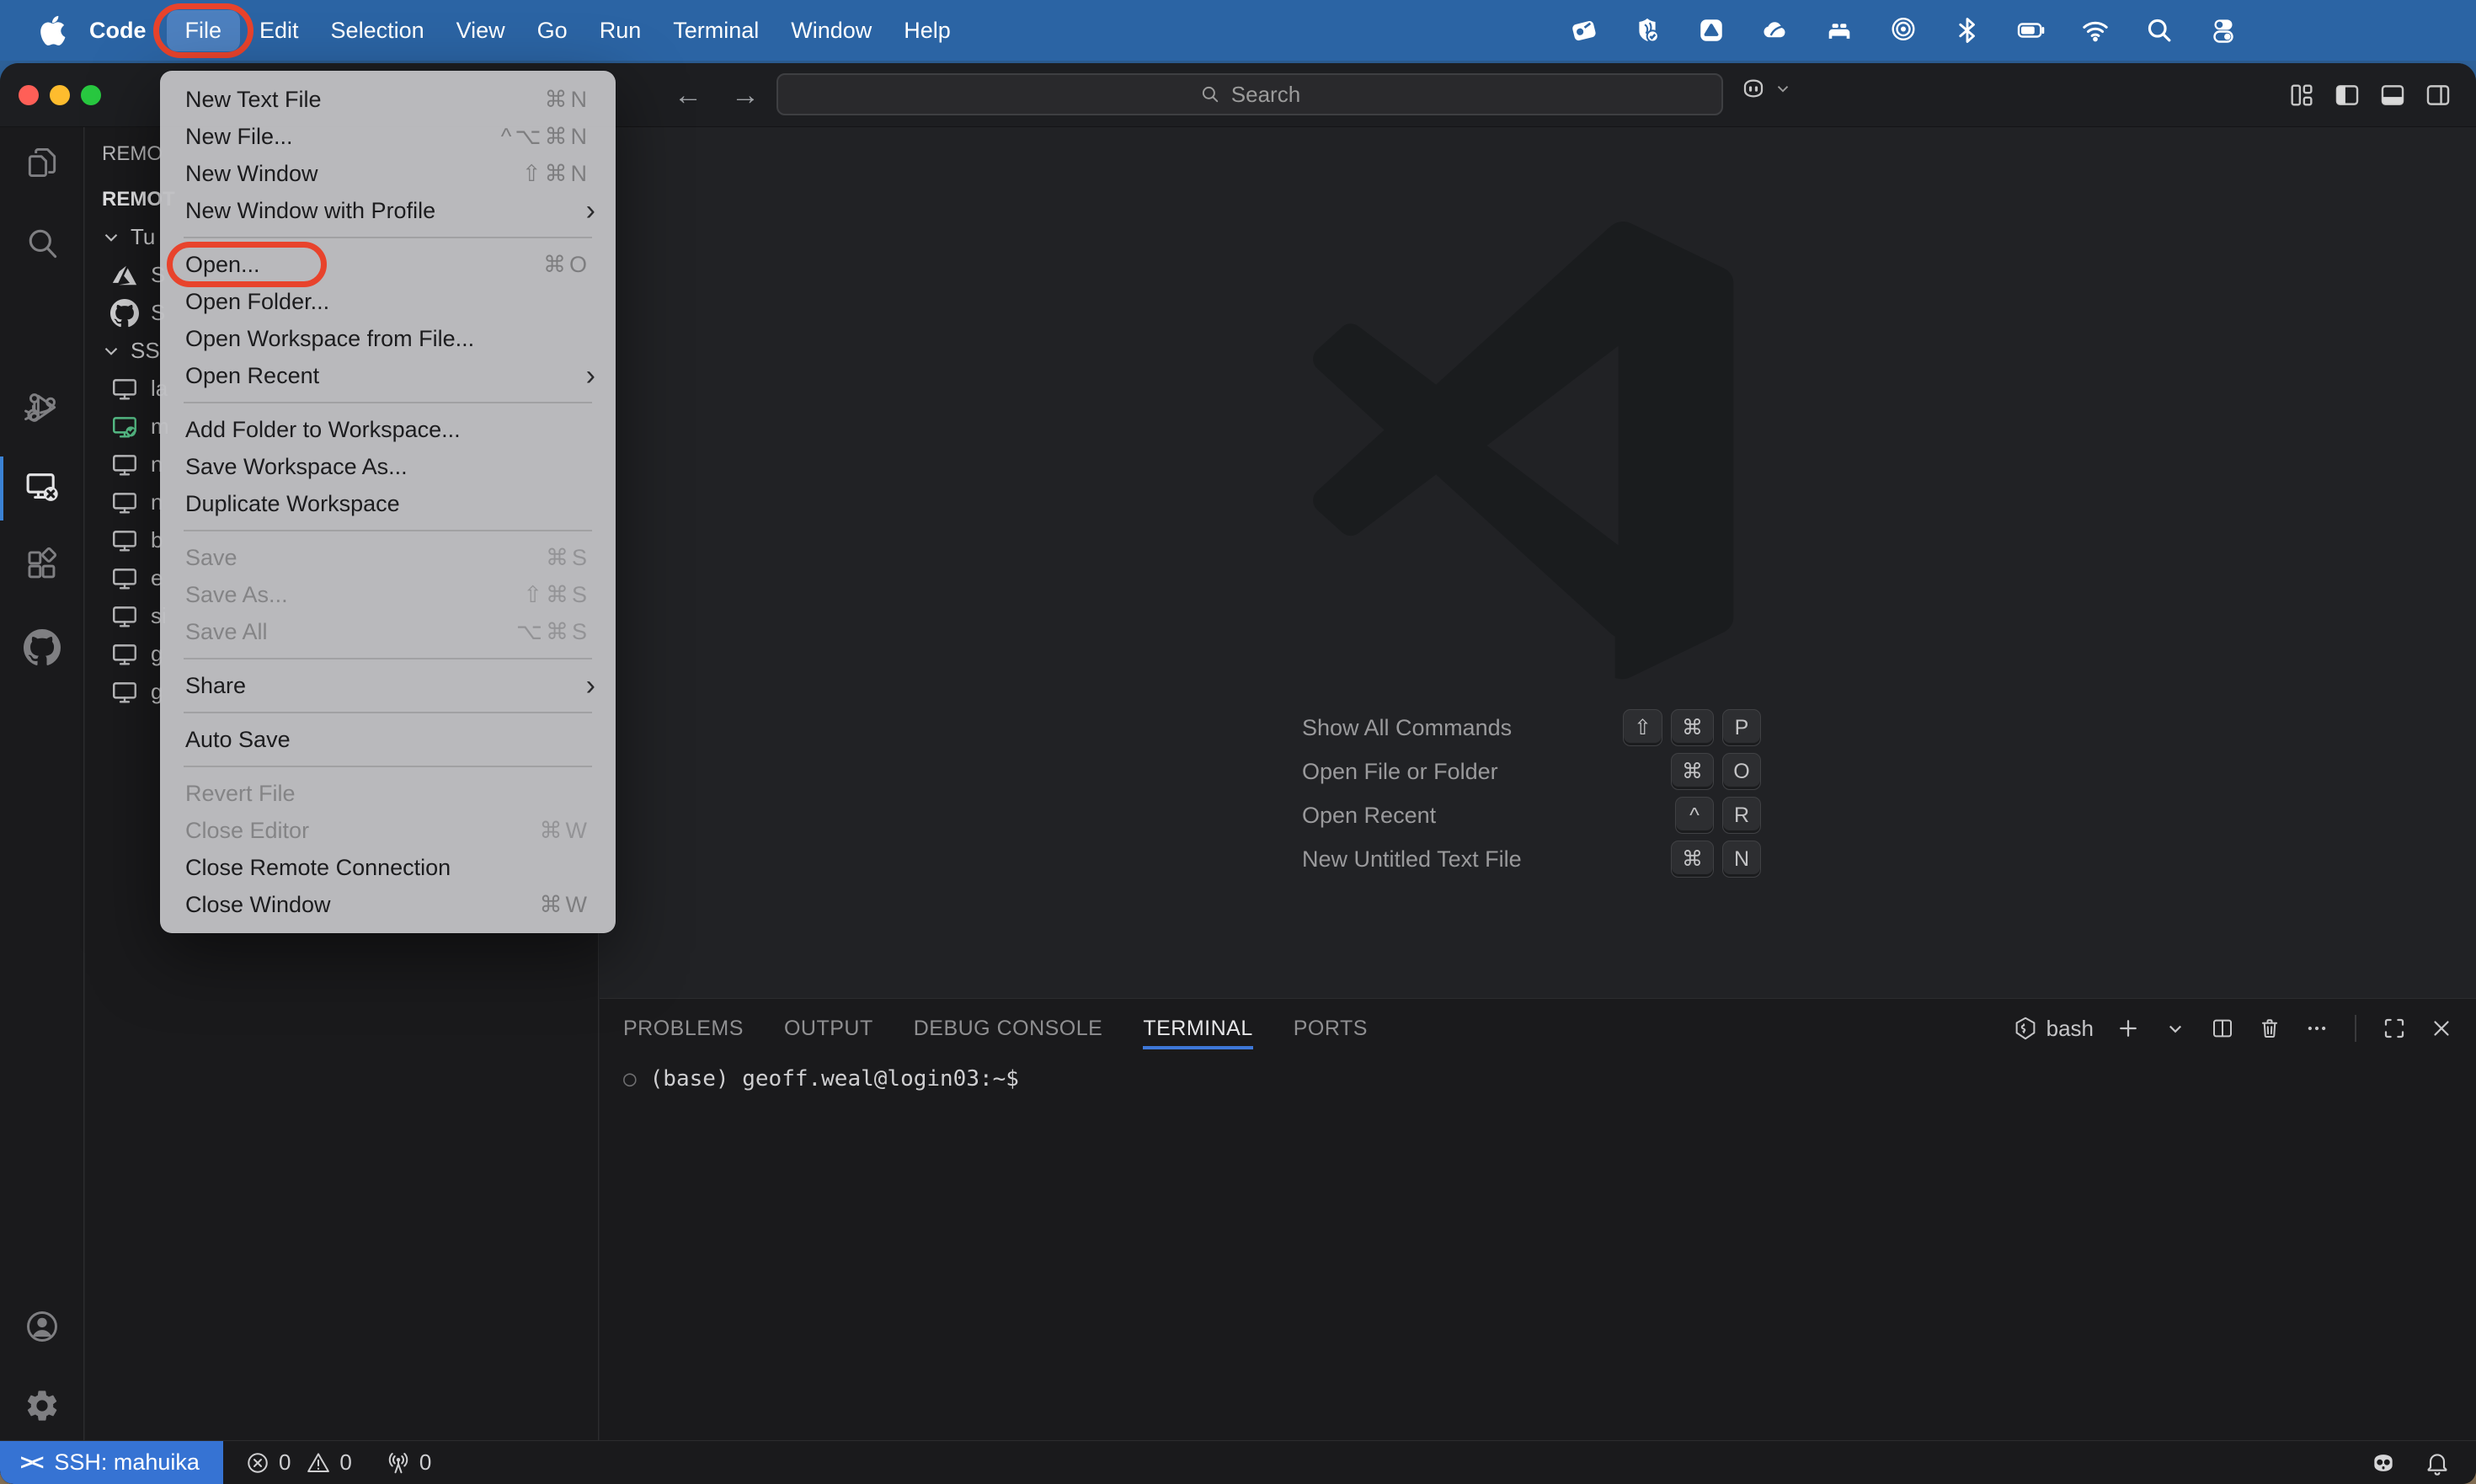 The width and height of the screenshot is (2476, 1484). What do you see at coordinates (388, 100) in the screenshot?
I see `menu-item-new-text-file: New Text File ⌘N` at bounding box center [388, 100].